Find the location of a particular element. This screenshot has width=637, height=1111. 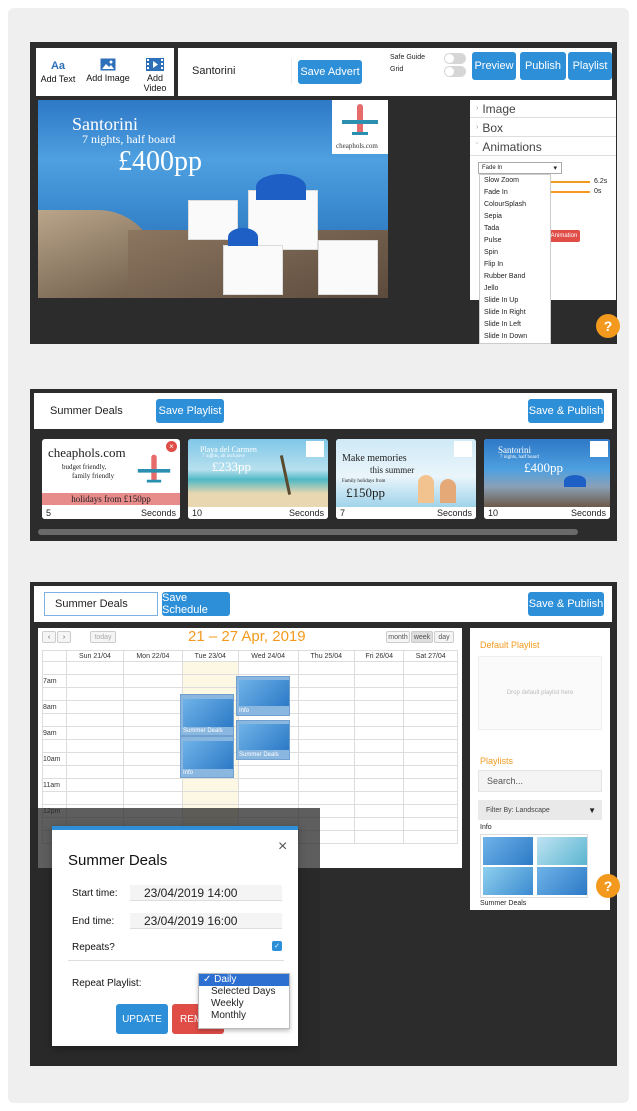

playlist-card is located at coordinates (534, 866).